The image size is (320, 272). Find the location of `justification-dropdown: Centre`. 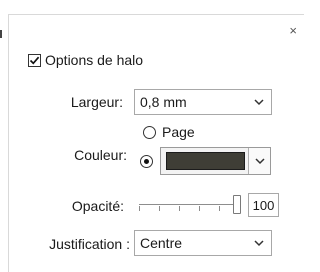

justification-dropdown: Centre is located at coordinates (203, 243).